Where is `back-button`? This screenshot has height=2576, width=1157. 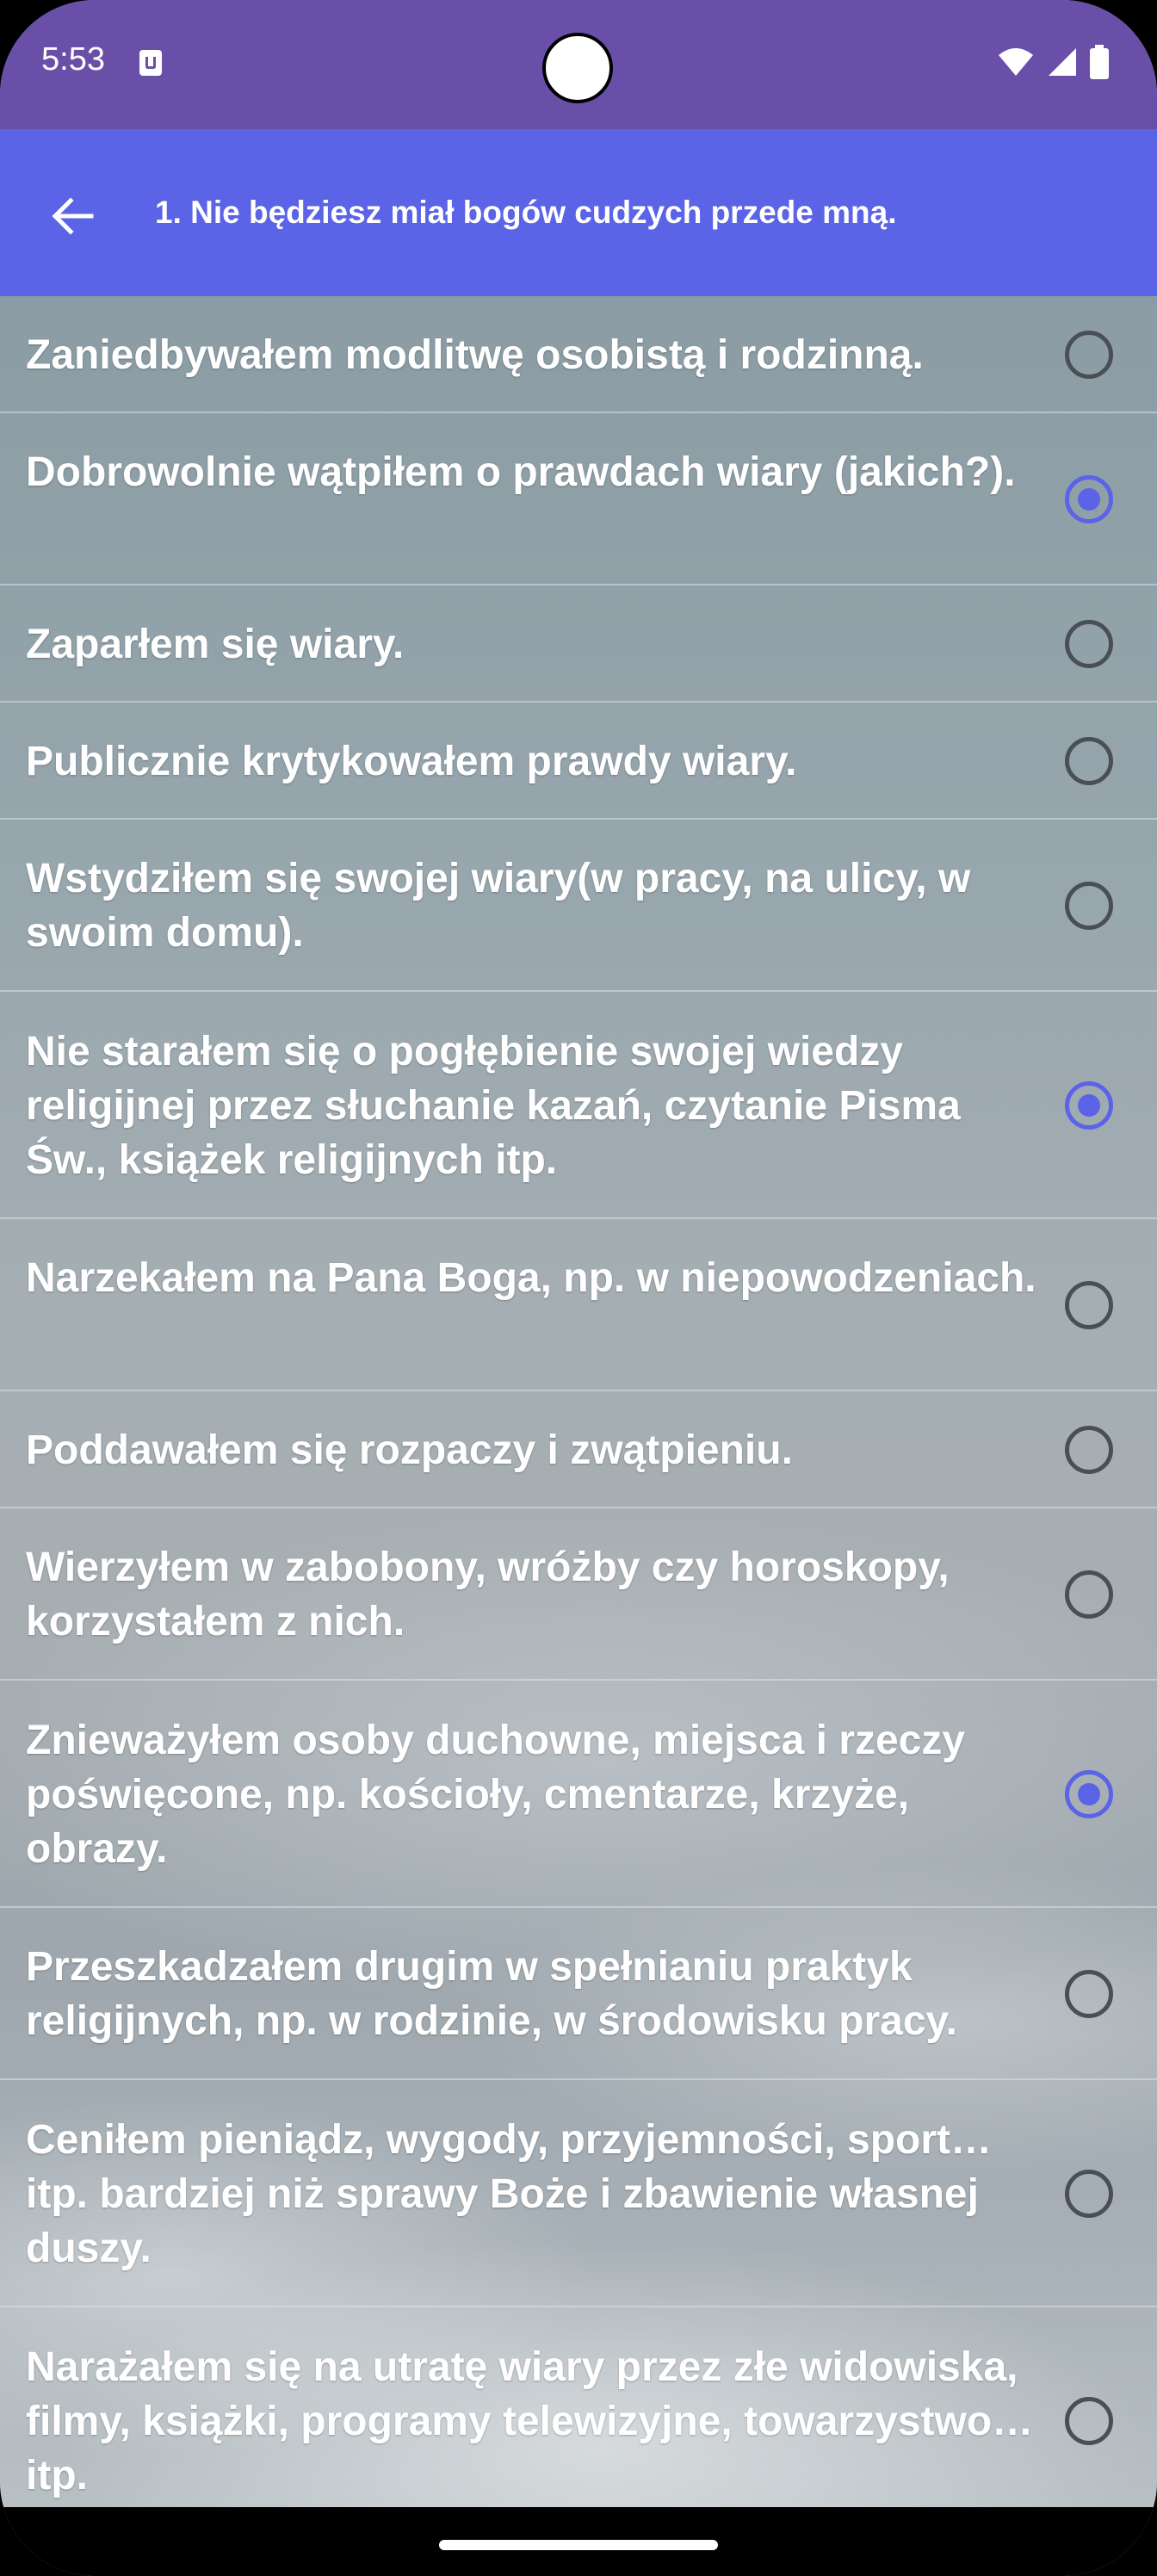
back-button is located at coordinates (72, 216).